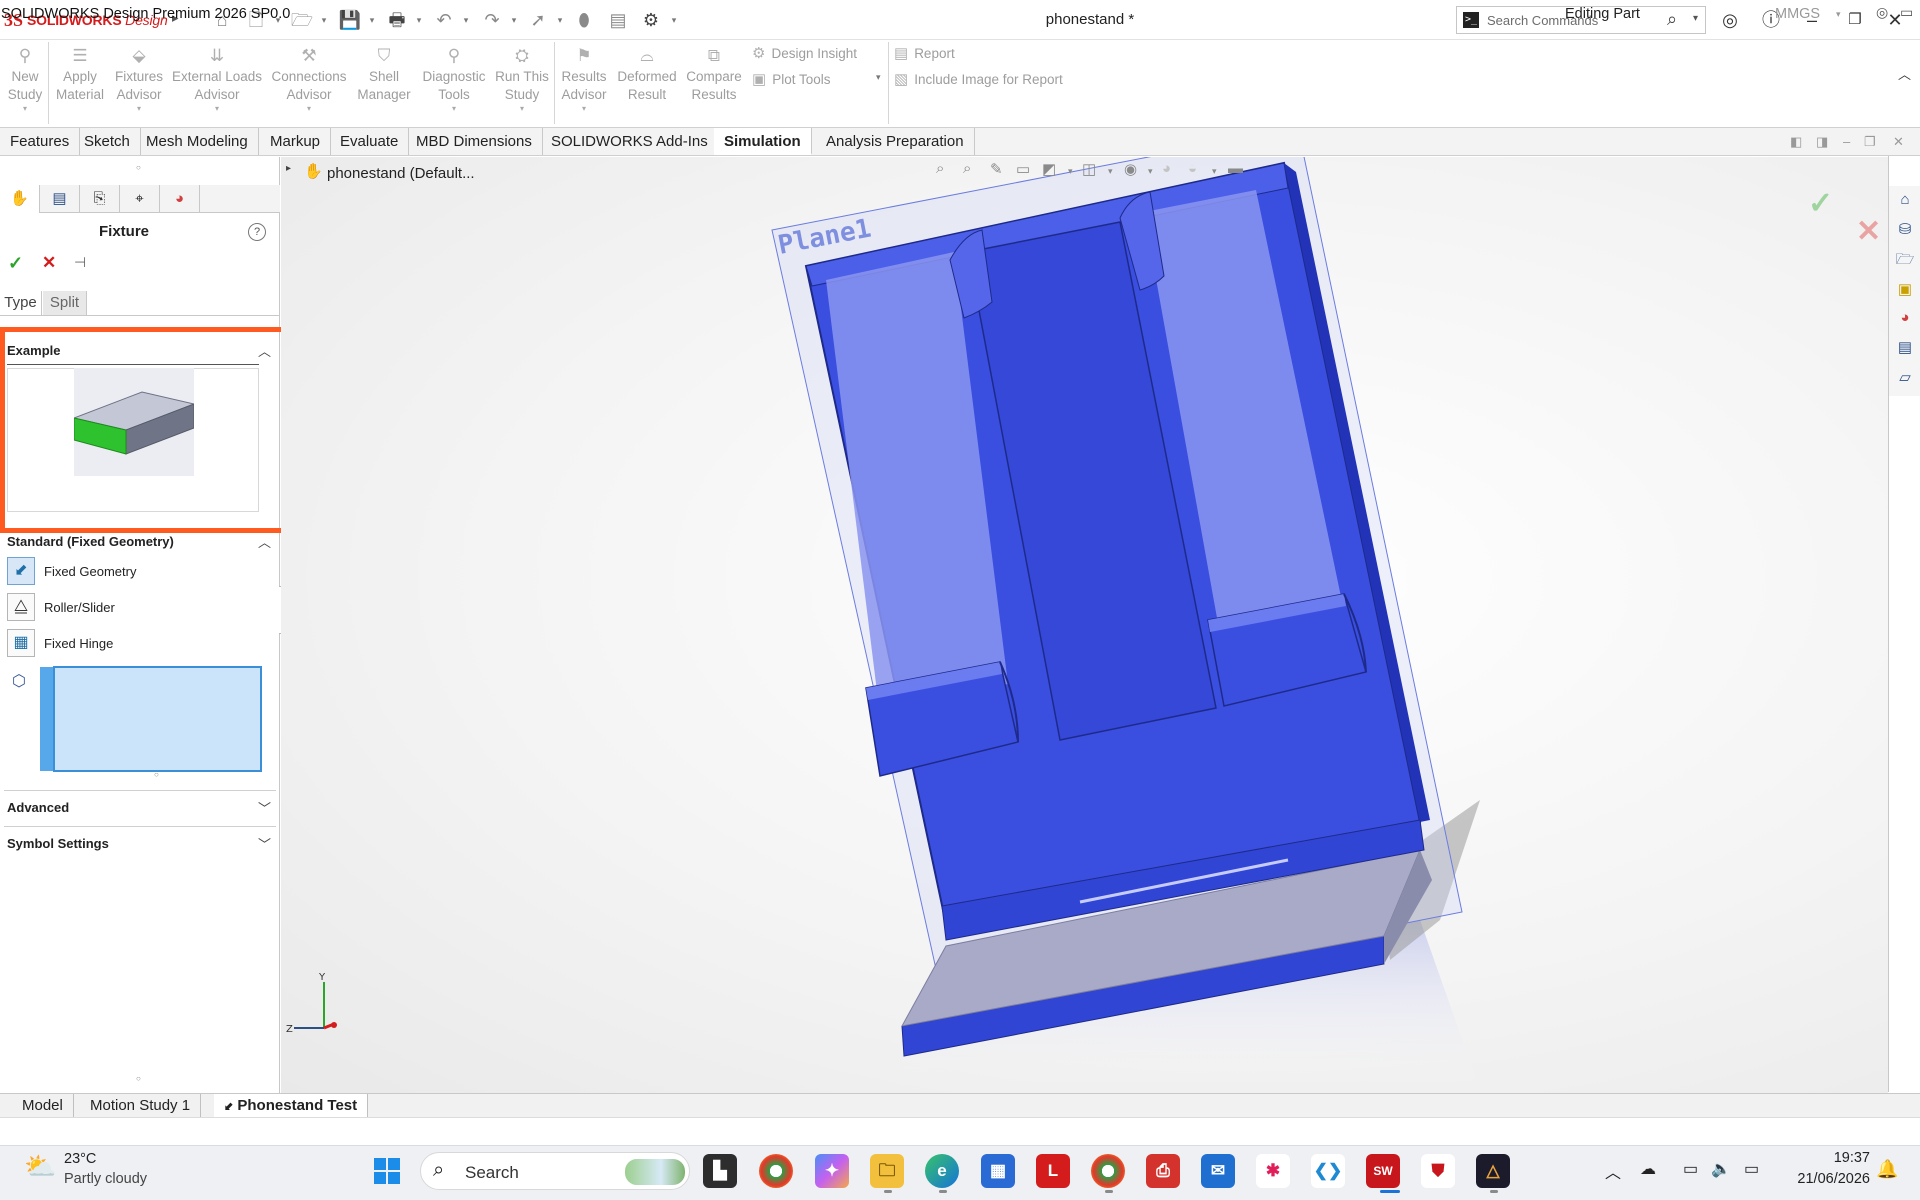 This screenshot has height=1200, width=1920. I want to click on apply-material-button: ☰ Apply Material, so click(80, 74).